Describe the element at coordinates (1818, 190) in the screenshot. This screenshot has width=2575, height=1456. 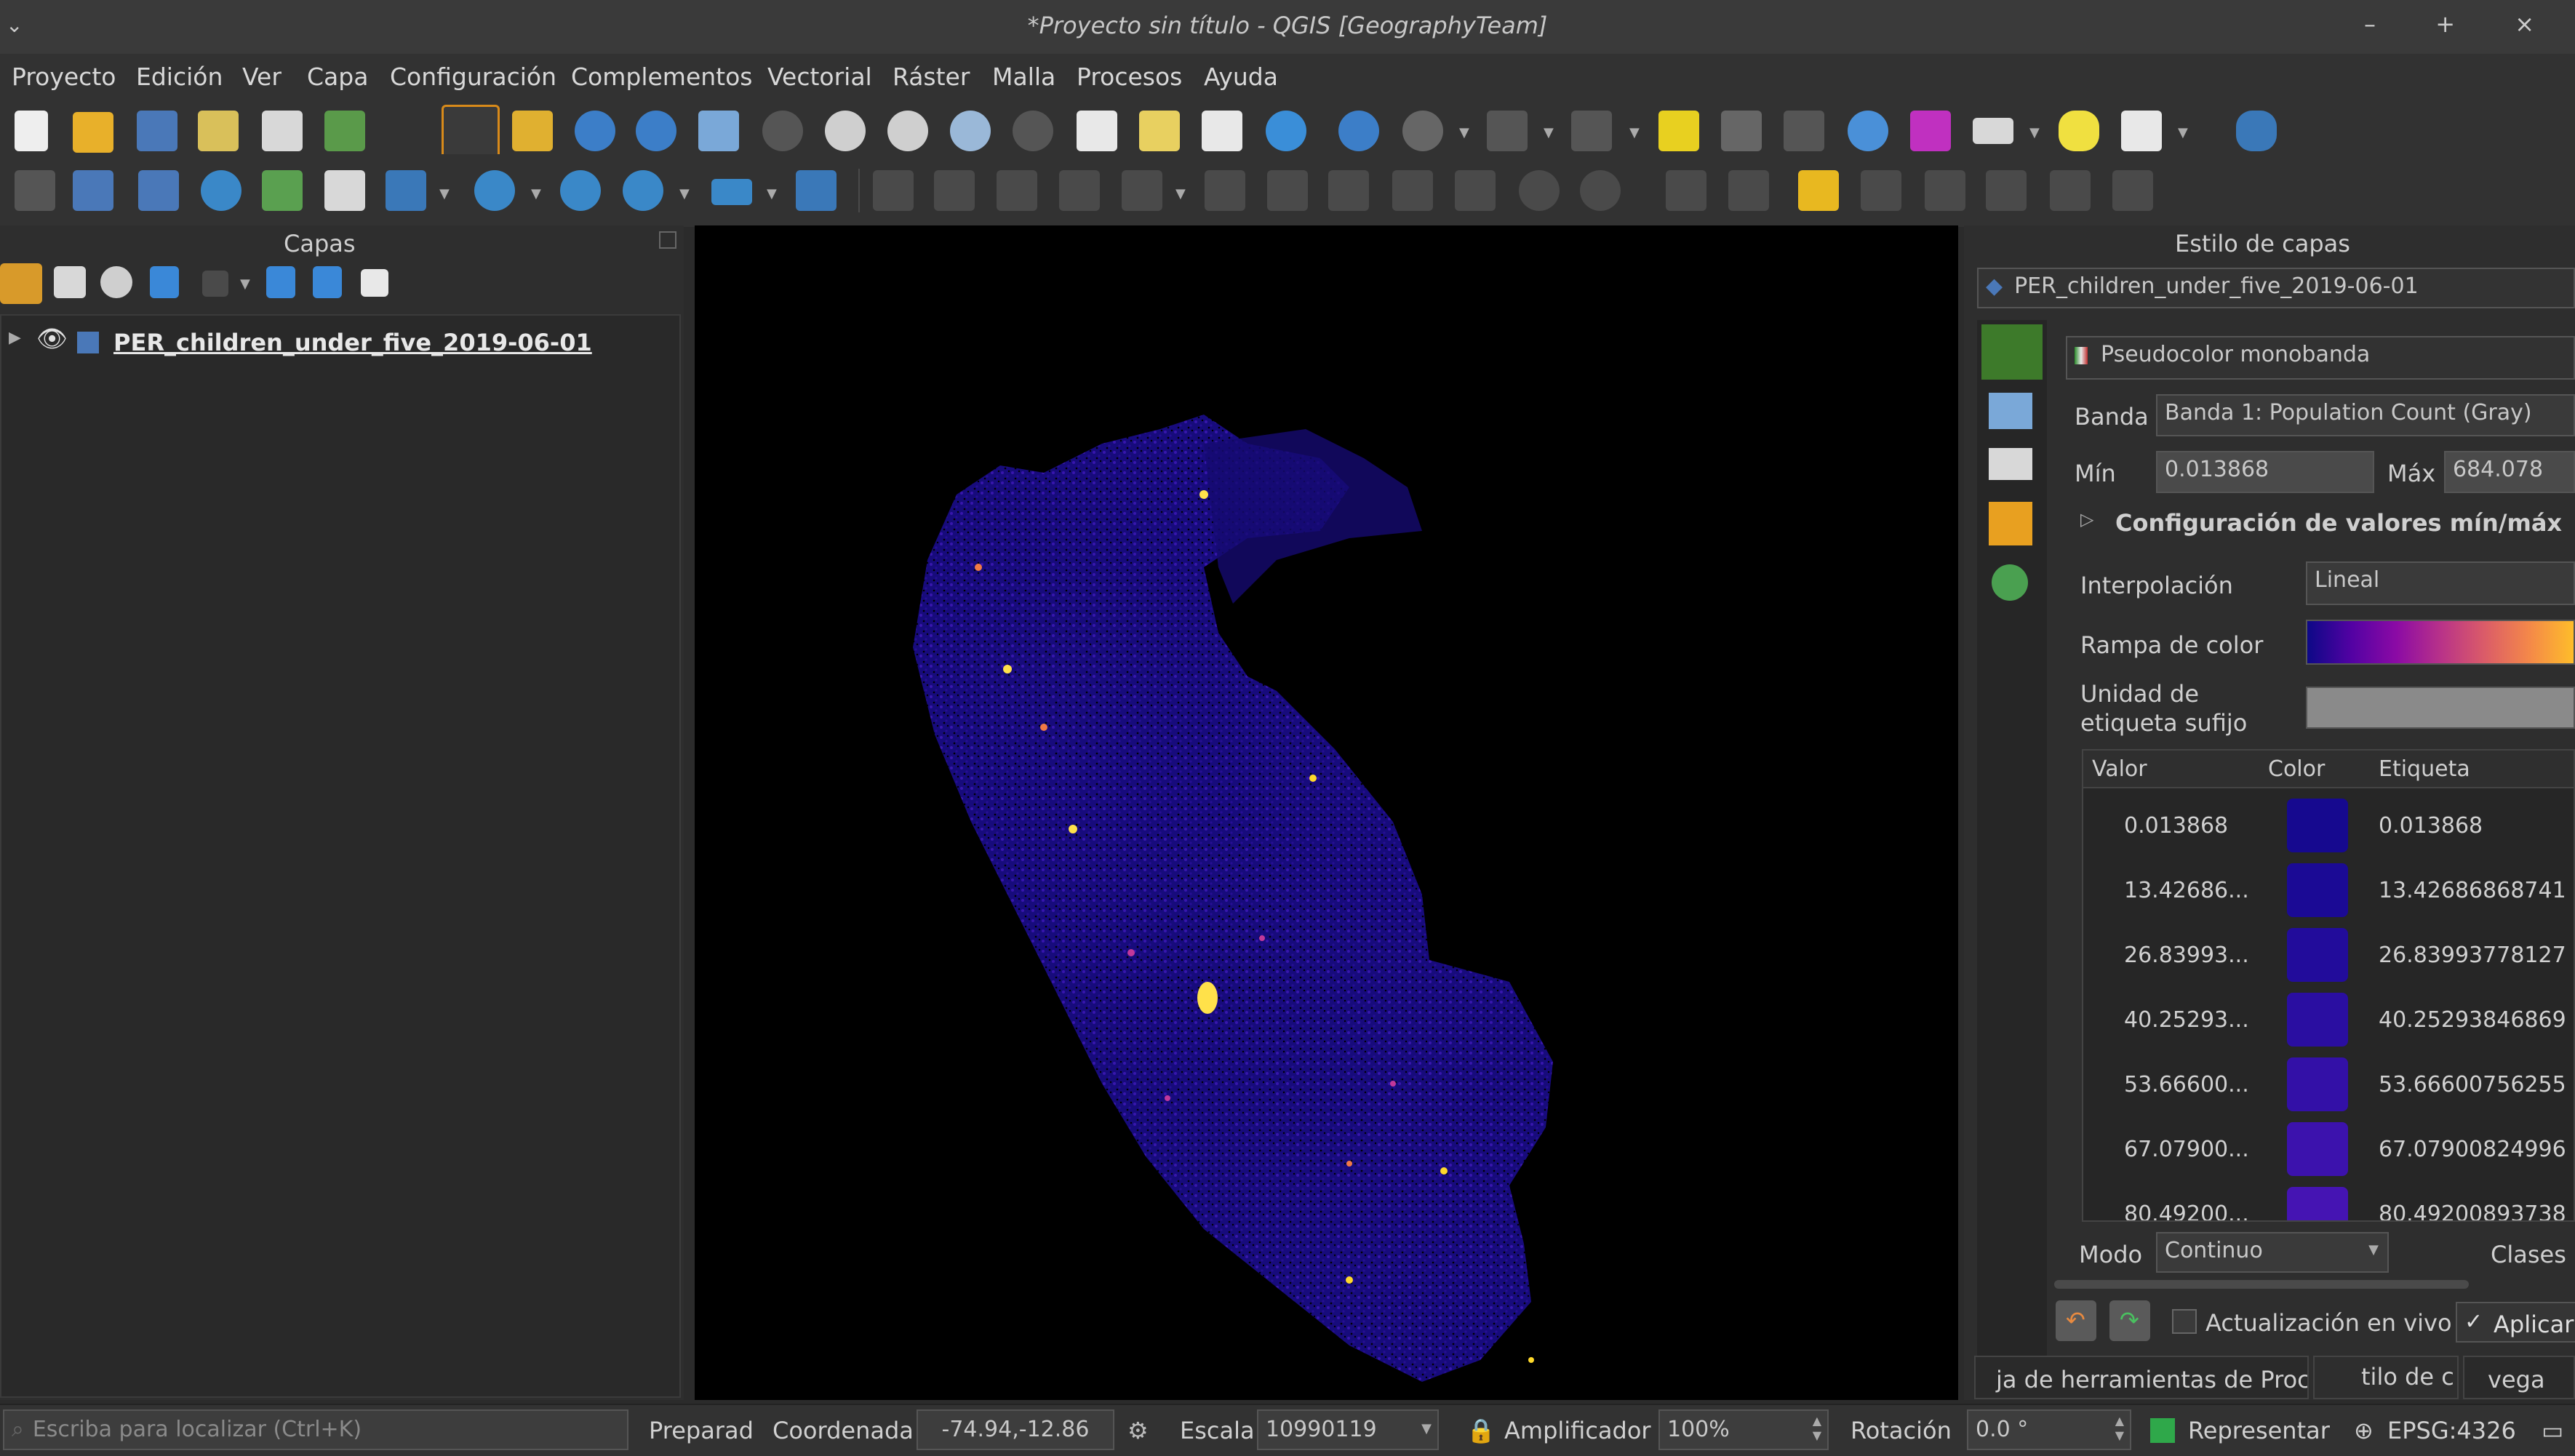
I see `highlight-pinned-labels-icon` at that location.